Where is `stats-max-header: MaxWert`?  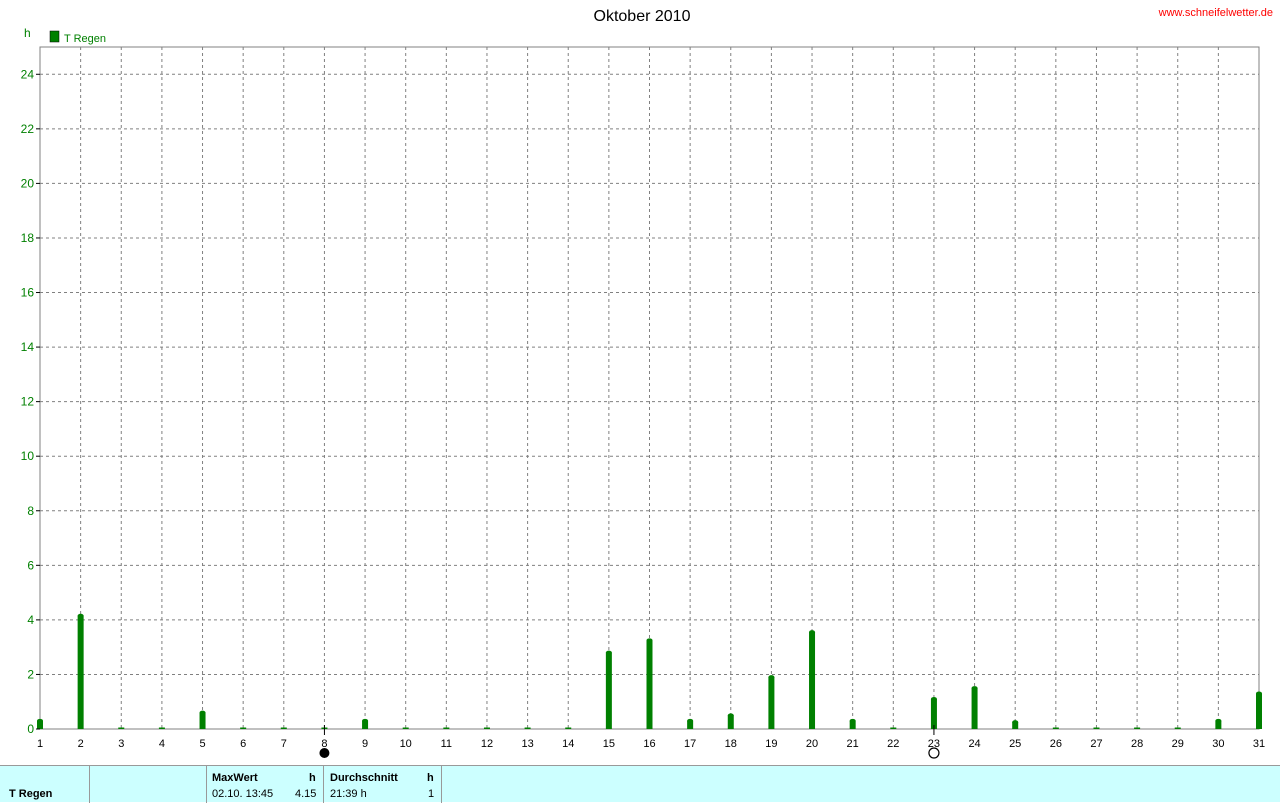
stats-max-header: MaxWert is located at coordinates (235, 778).